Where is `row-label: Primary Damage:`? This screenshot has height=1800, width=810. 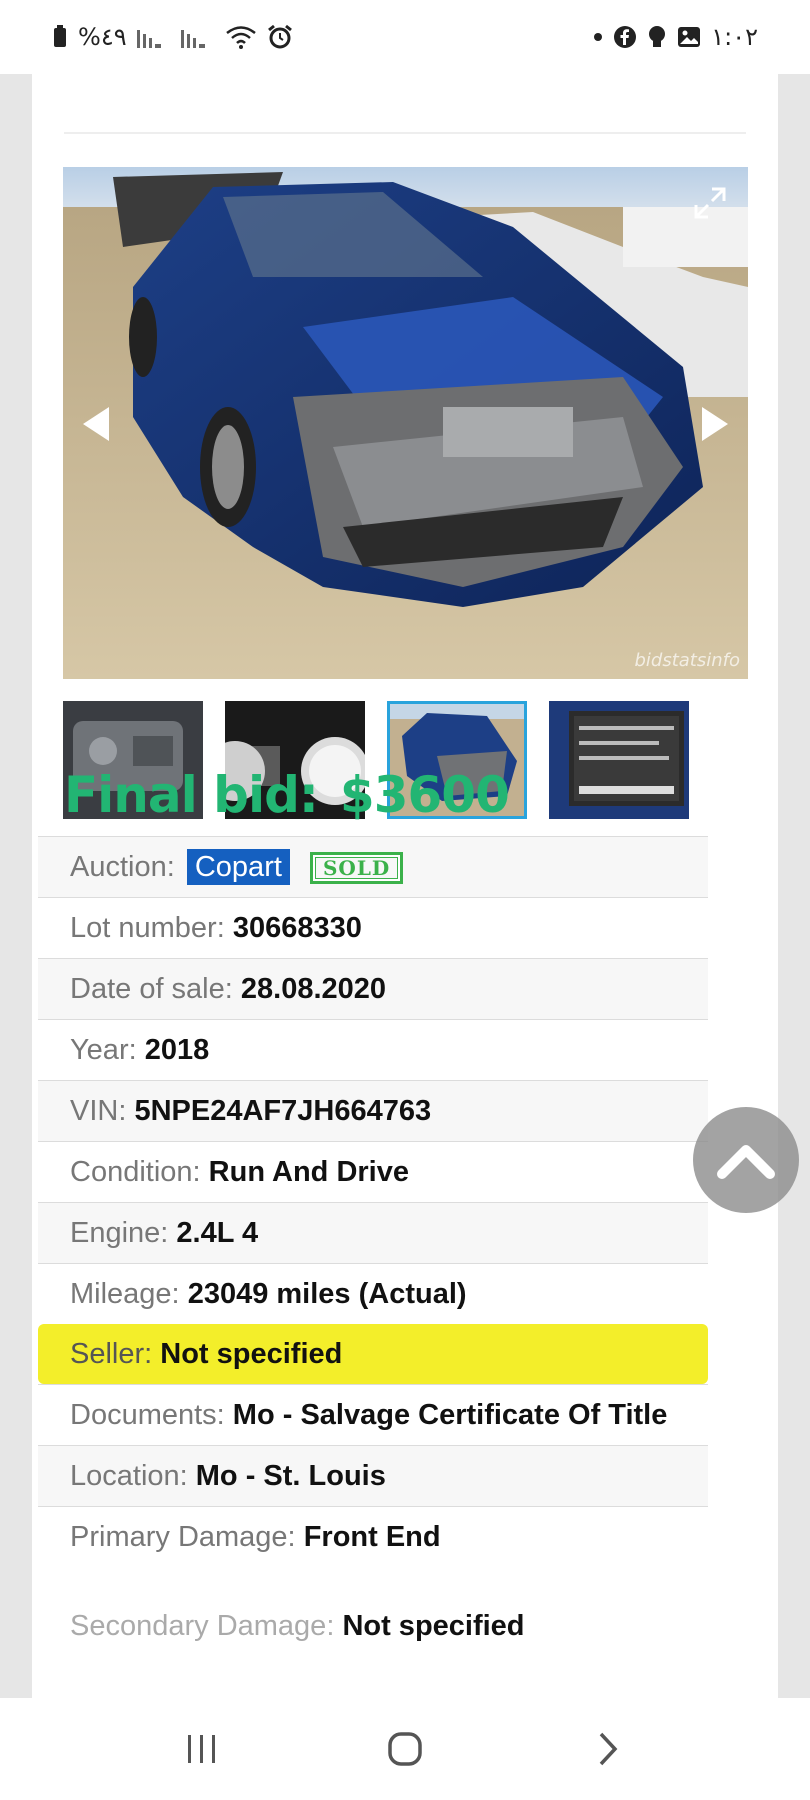
row-label: Primary Damage: is located at coordinates (183, 1537).